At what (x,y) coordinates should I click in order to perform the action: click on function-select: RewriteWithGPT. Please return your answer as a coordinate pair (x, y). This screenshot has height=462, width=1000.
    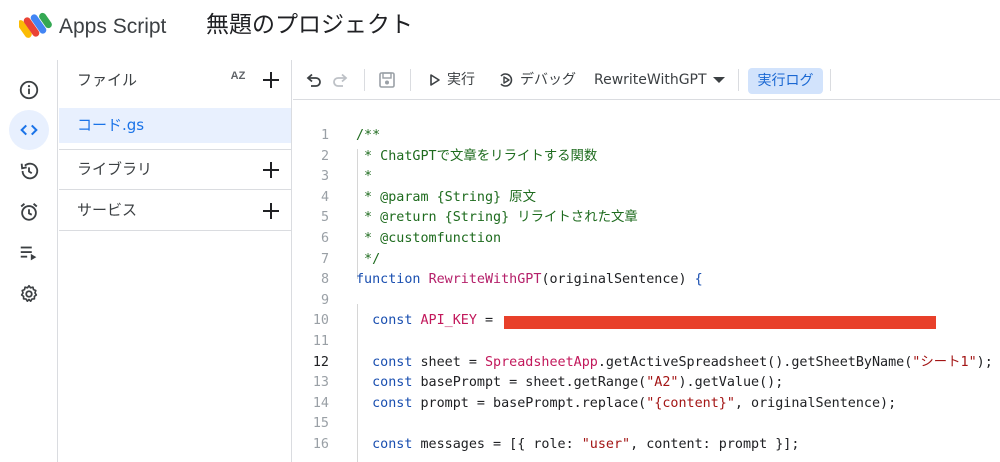
    Looking at the image, I should click on (660, 80).